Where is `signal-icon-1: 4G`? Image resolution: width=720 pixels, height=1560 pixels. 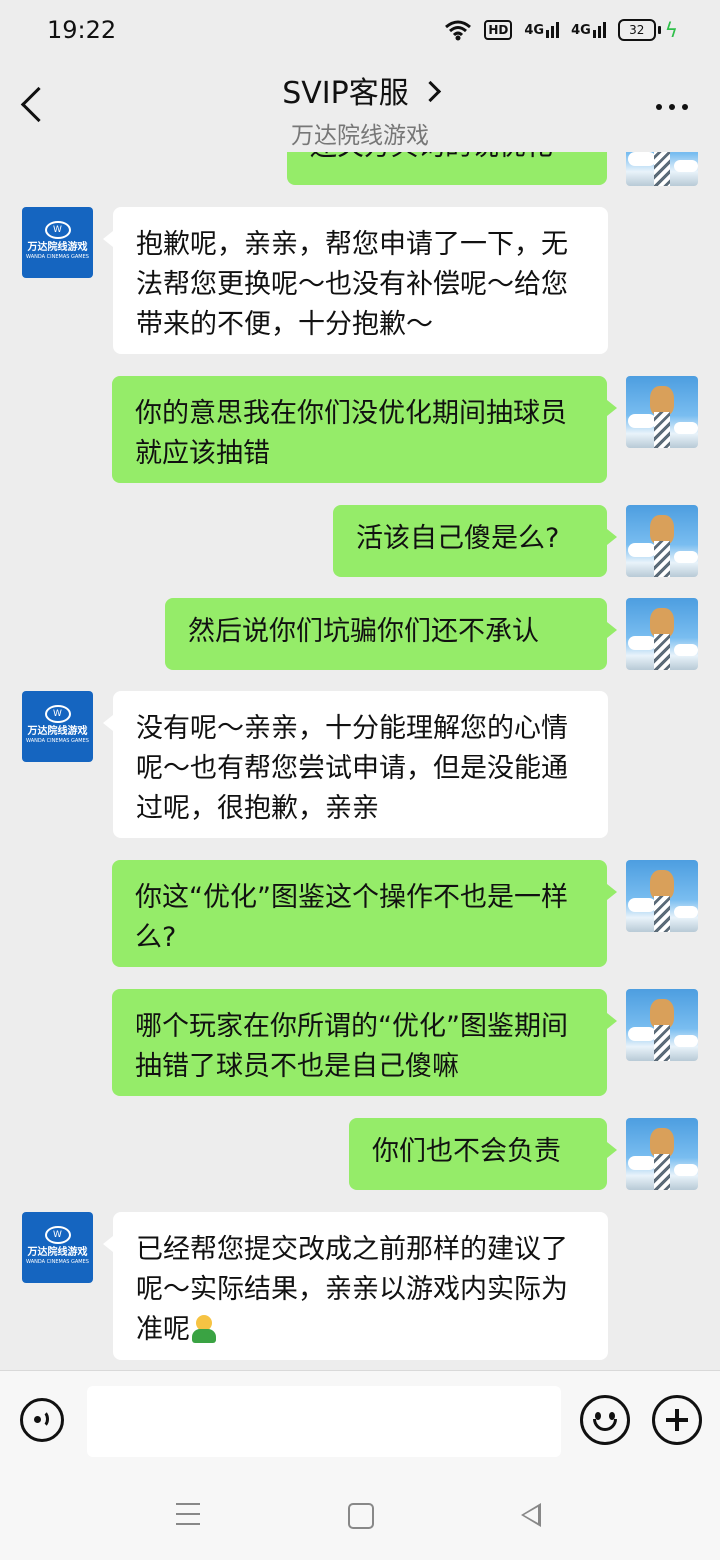
signal-icon-1: 4G is located at coordinates (542, 30).